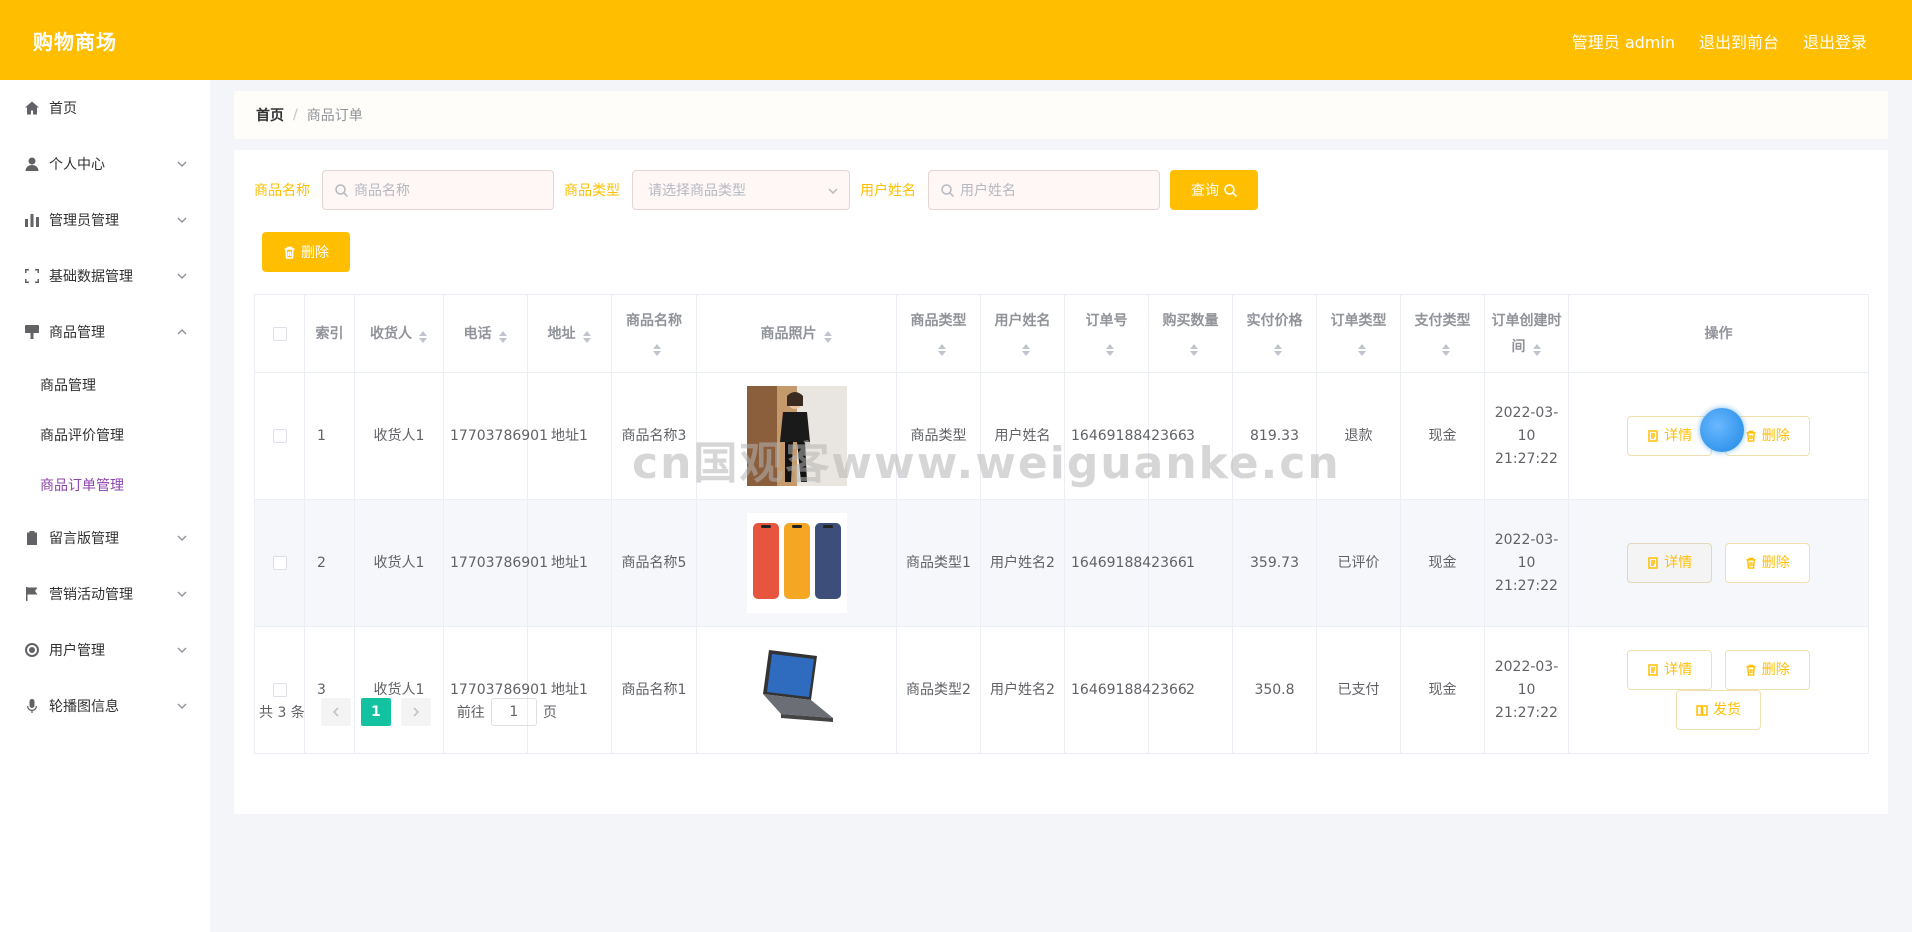 The width and height of the screenshot is (1912, 932). I want to click on sidebar-item-label: 管理员管理, so click(84, 221).